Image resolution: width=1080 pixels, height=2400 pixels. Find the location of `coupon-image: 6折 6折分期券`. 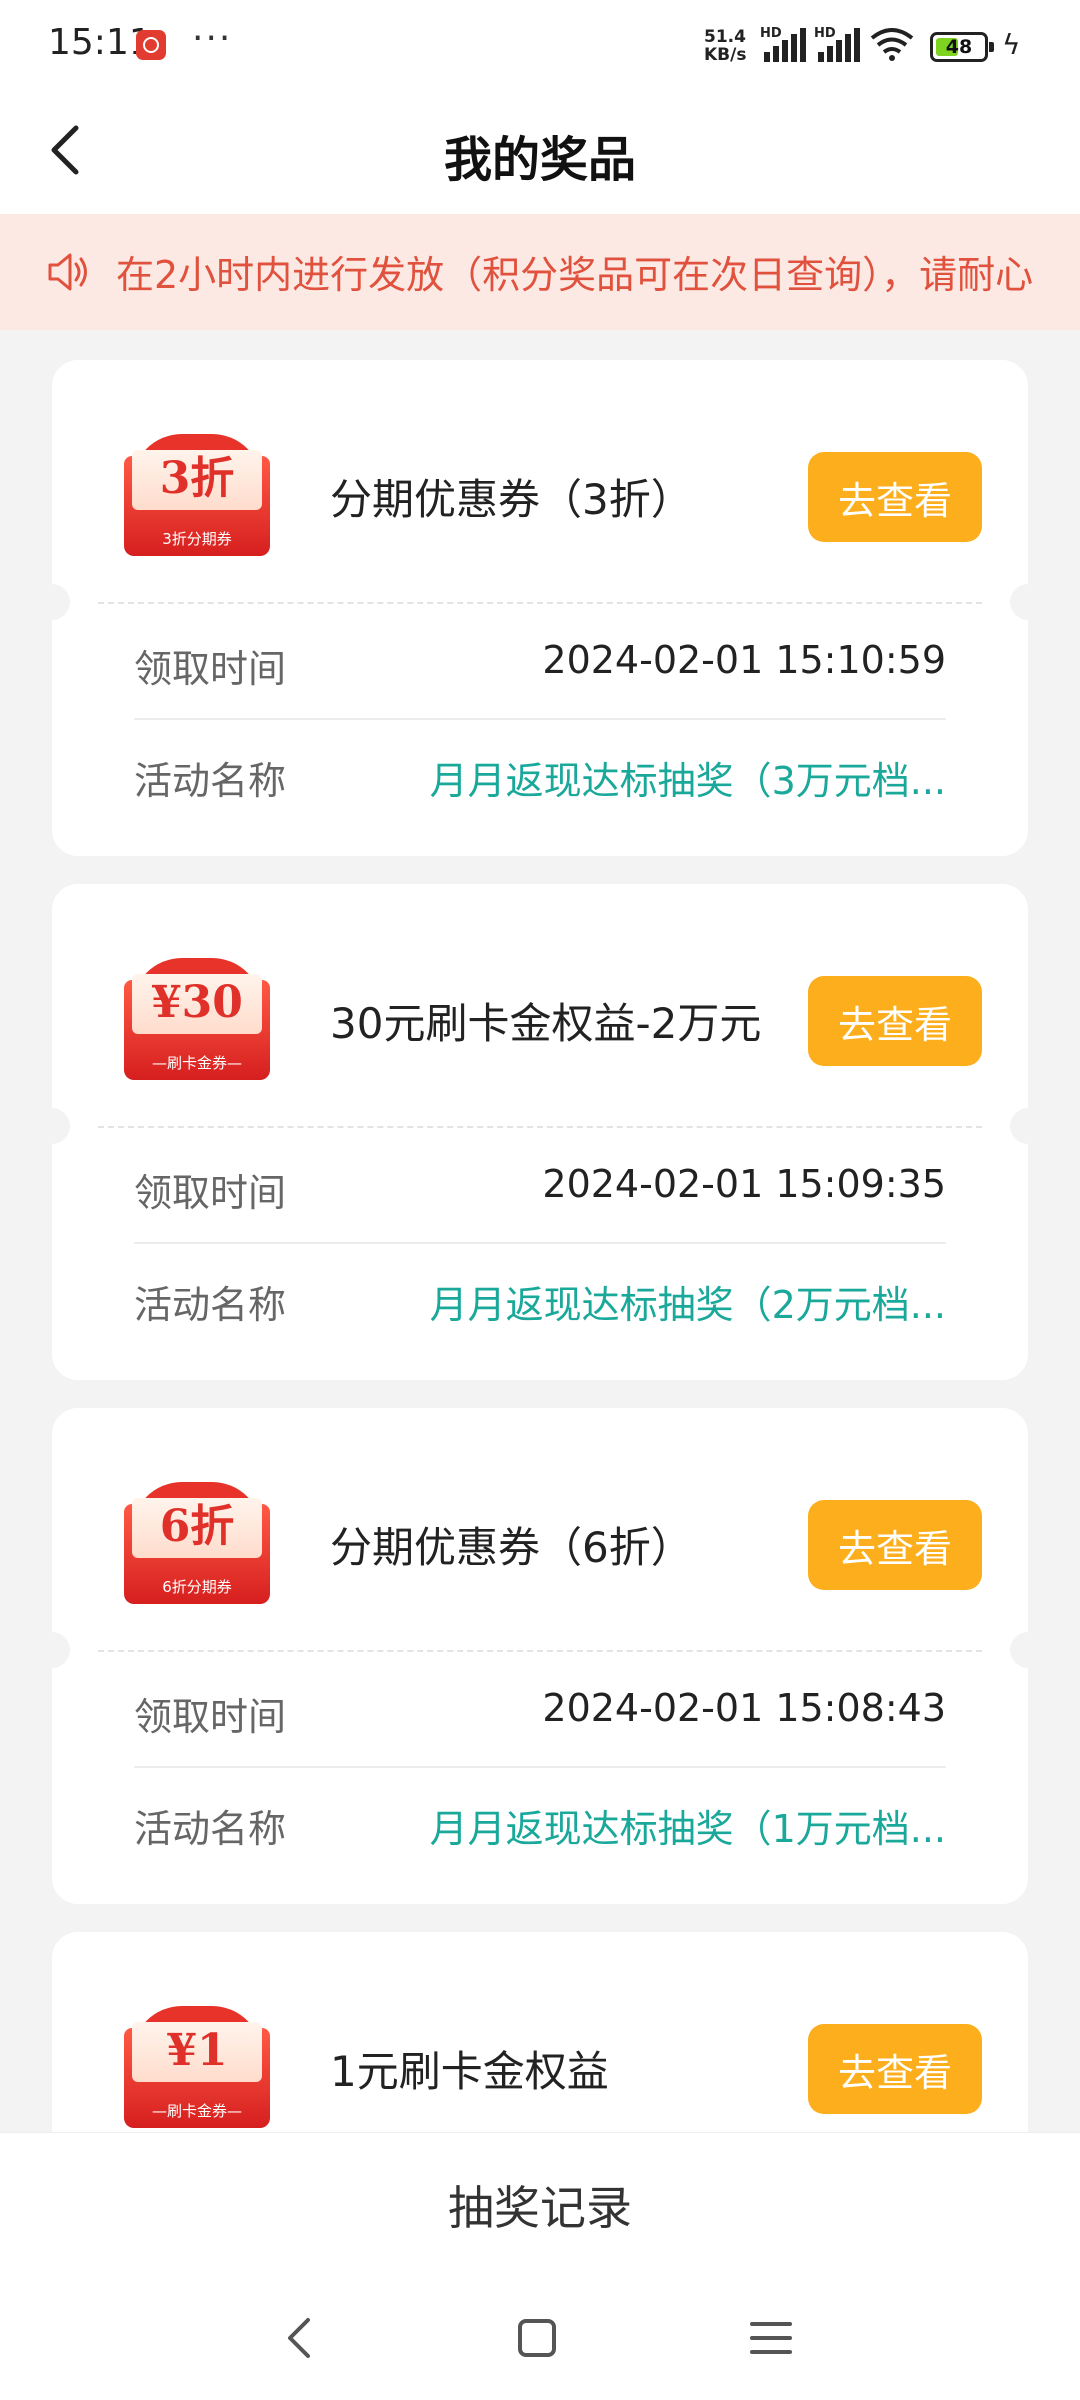

coupon-image: 6折 6折分期券 is located at coordinates (197, 1544).